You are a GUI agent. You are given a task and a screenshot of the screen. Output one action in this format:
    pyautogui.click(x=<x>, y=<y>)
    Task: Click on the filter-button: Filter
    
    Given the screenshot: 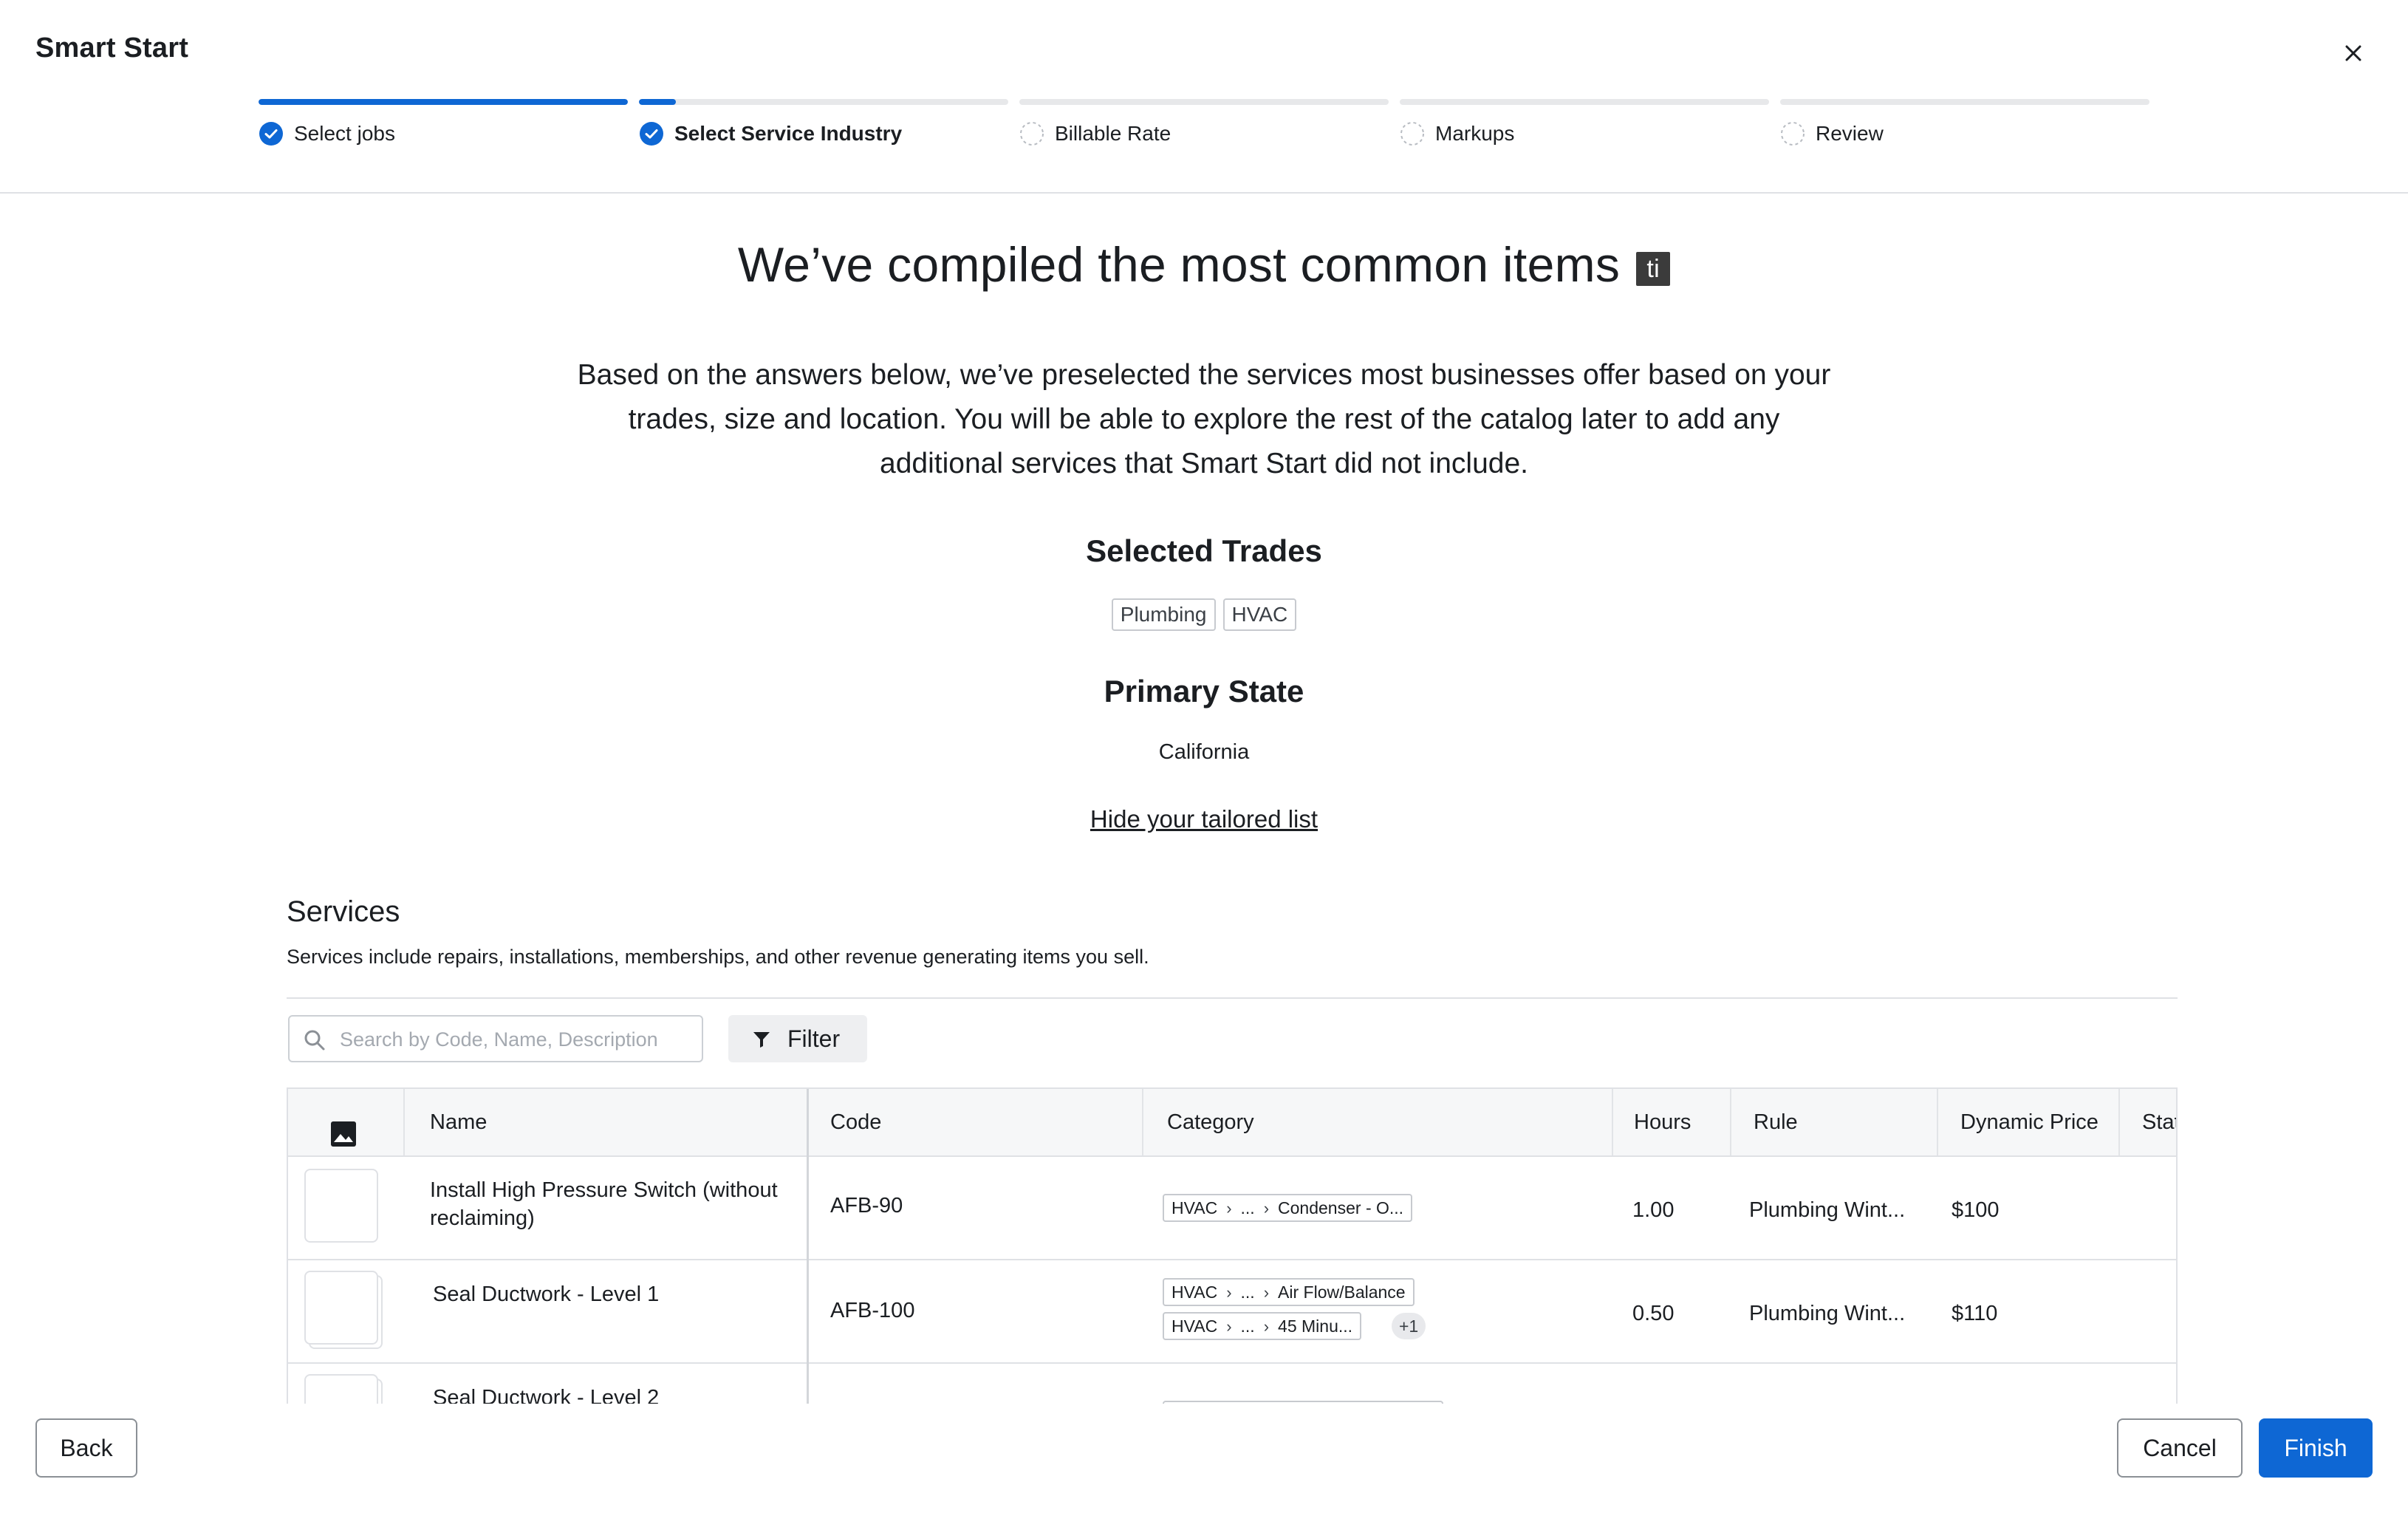 What is the action you would take?
    pyautogui.click(x=797, y=1038)
    